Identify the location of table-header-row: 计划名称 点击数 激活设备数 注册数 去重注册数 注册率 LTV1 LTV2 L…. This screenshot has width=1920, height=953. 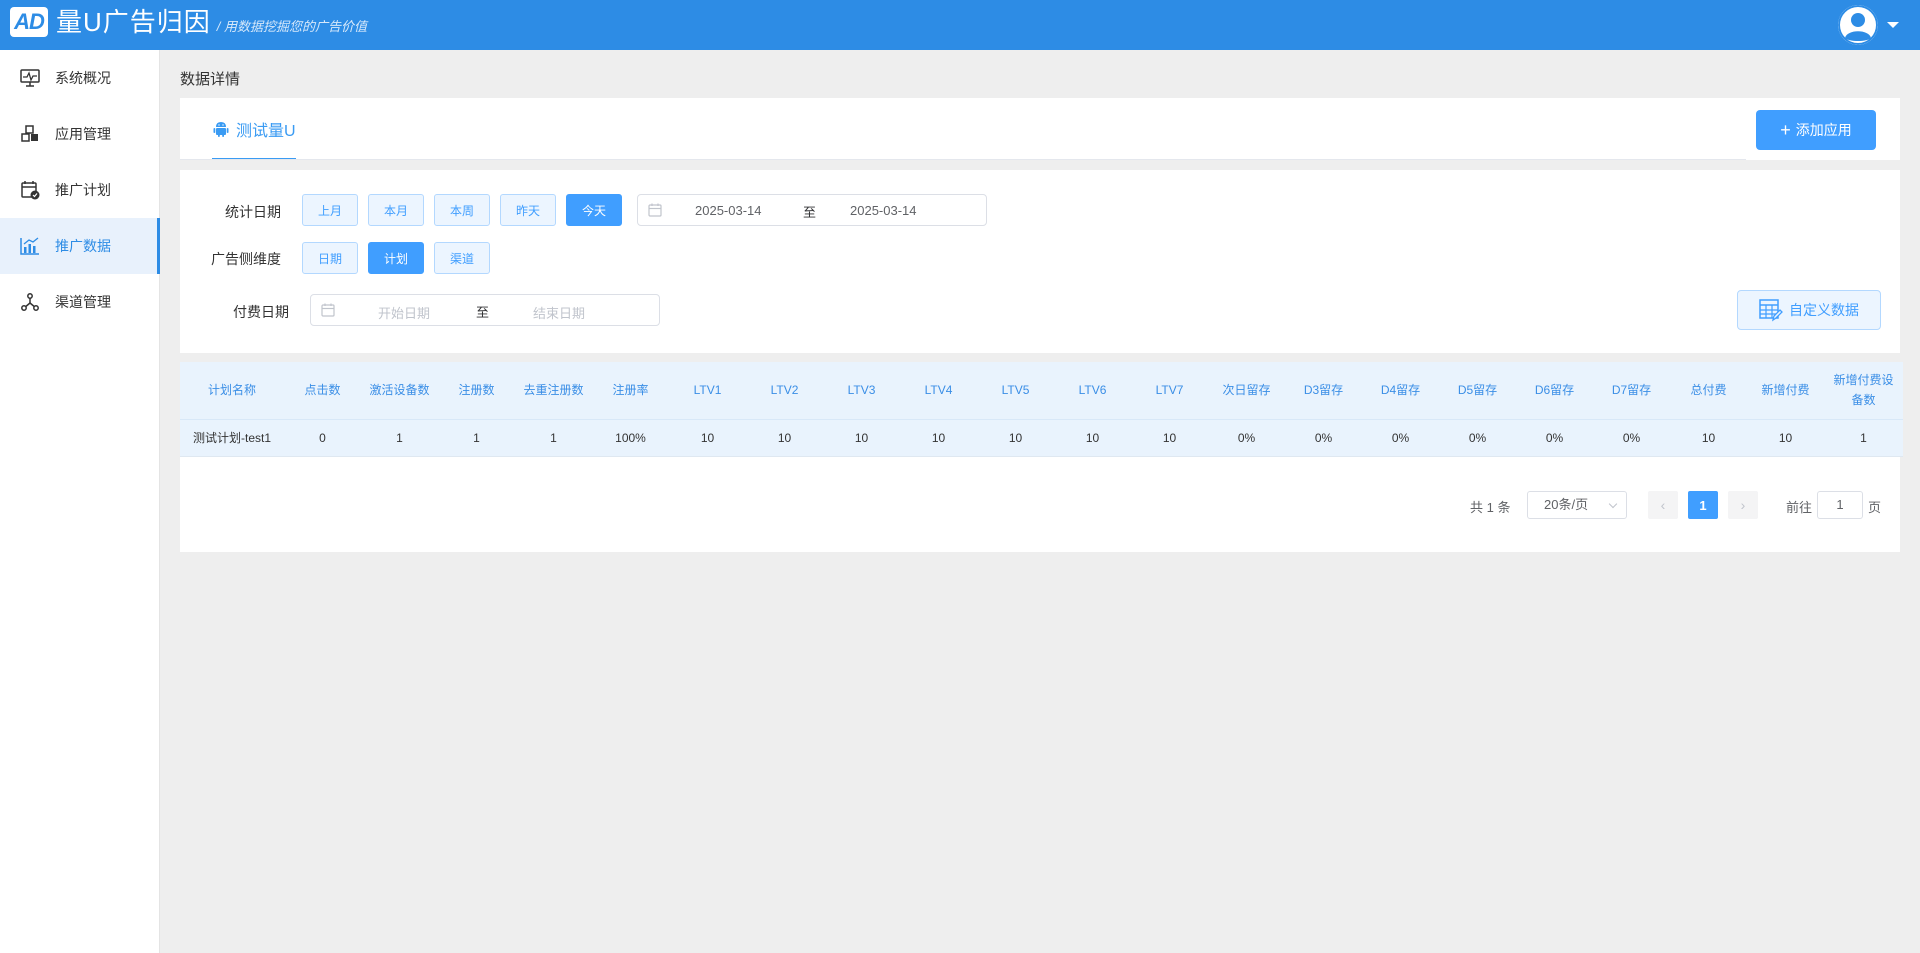
(1041, 390).